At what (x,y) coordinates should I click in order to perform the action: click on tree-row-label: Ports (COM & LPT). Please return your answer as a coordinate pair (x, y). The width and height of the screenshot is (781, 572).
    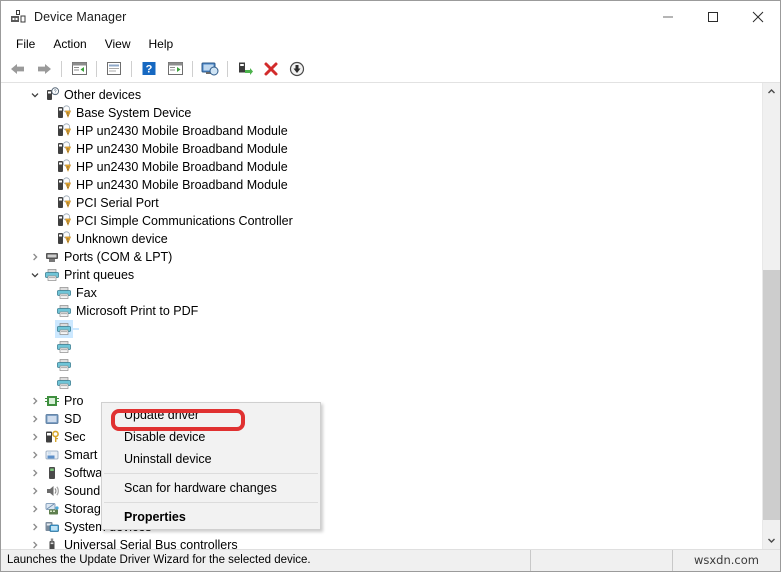
    Looking at the image, I should click on (118, 257).